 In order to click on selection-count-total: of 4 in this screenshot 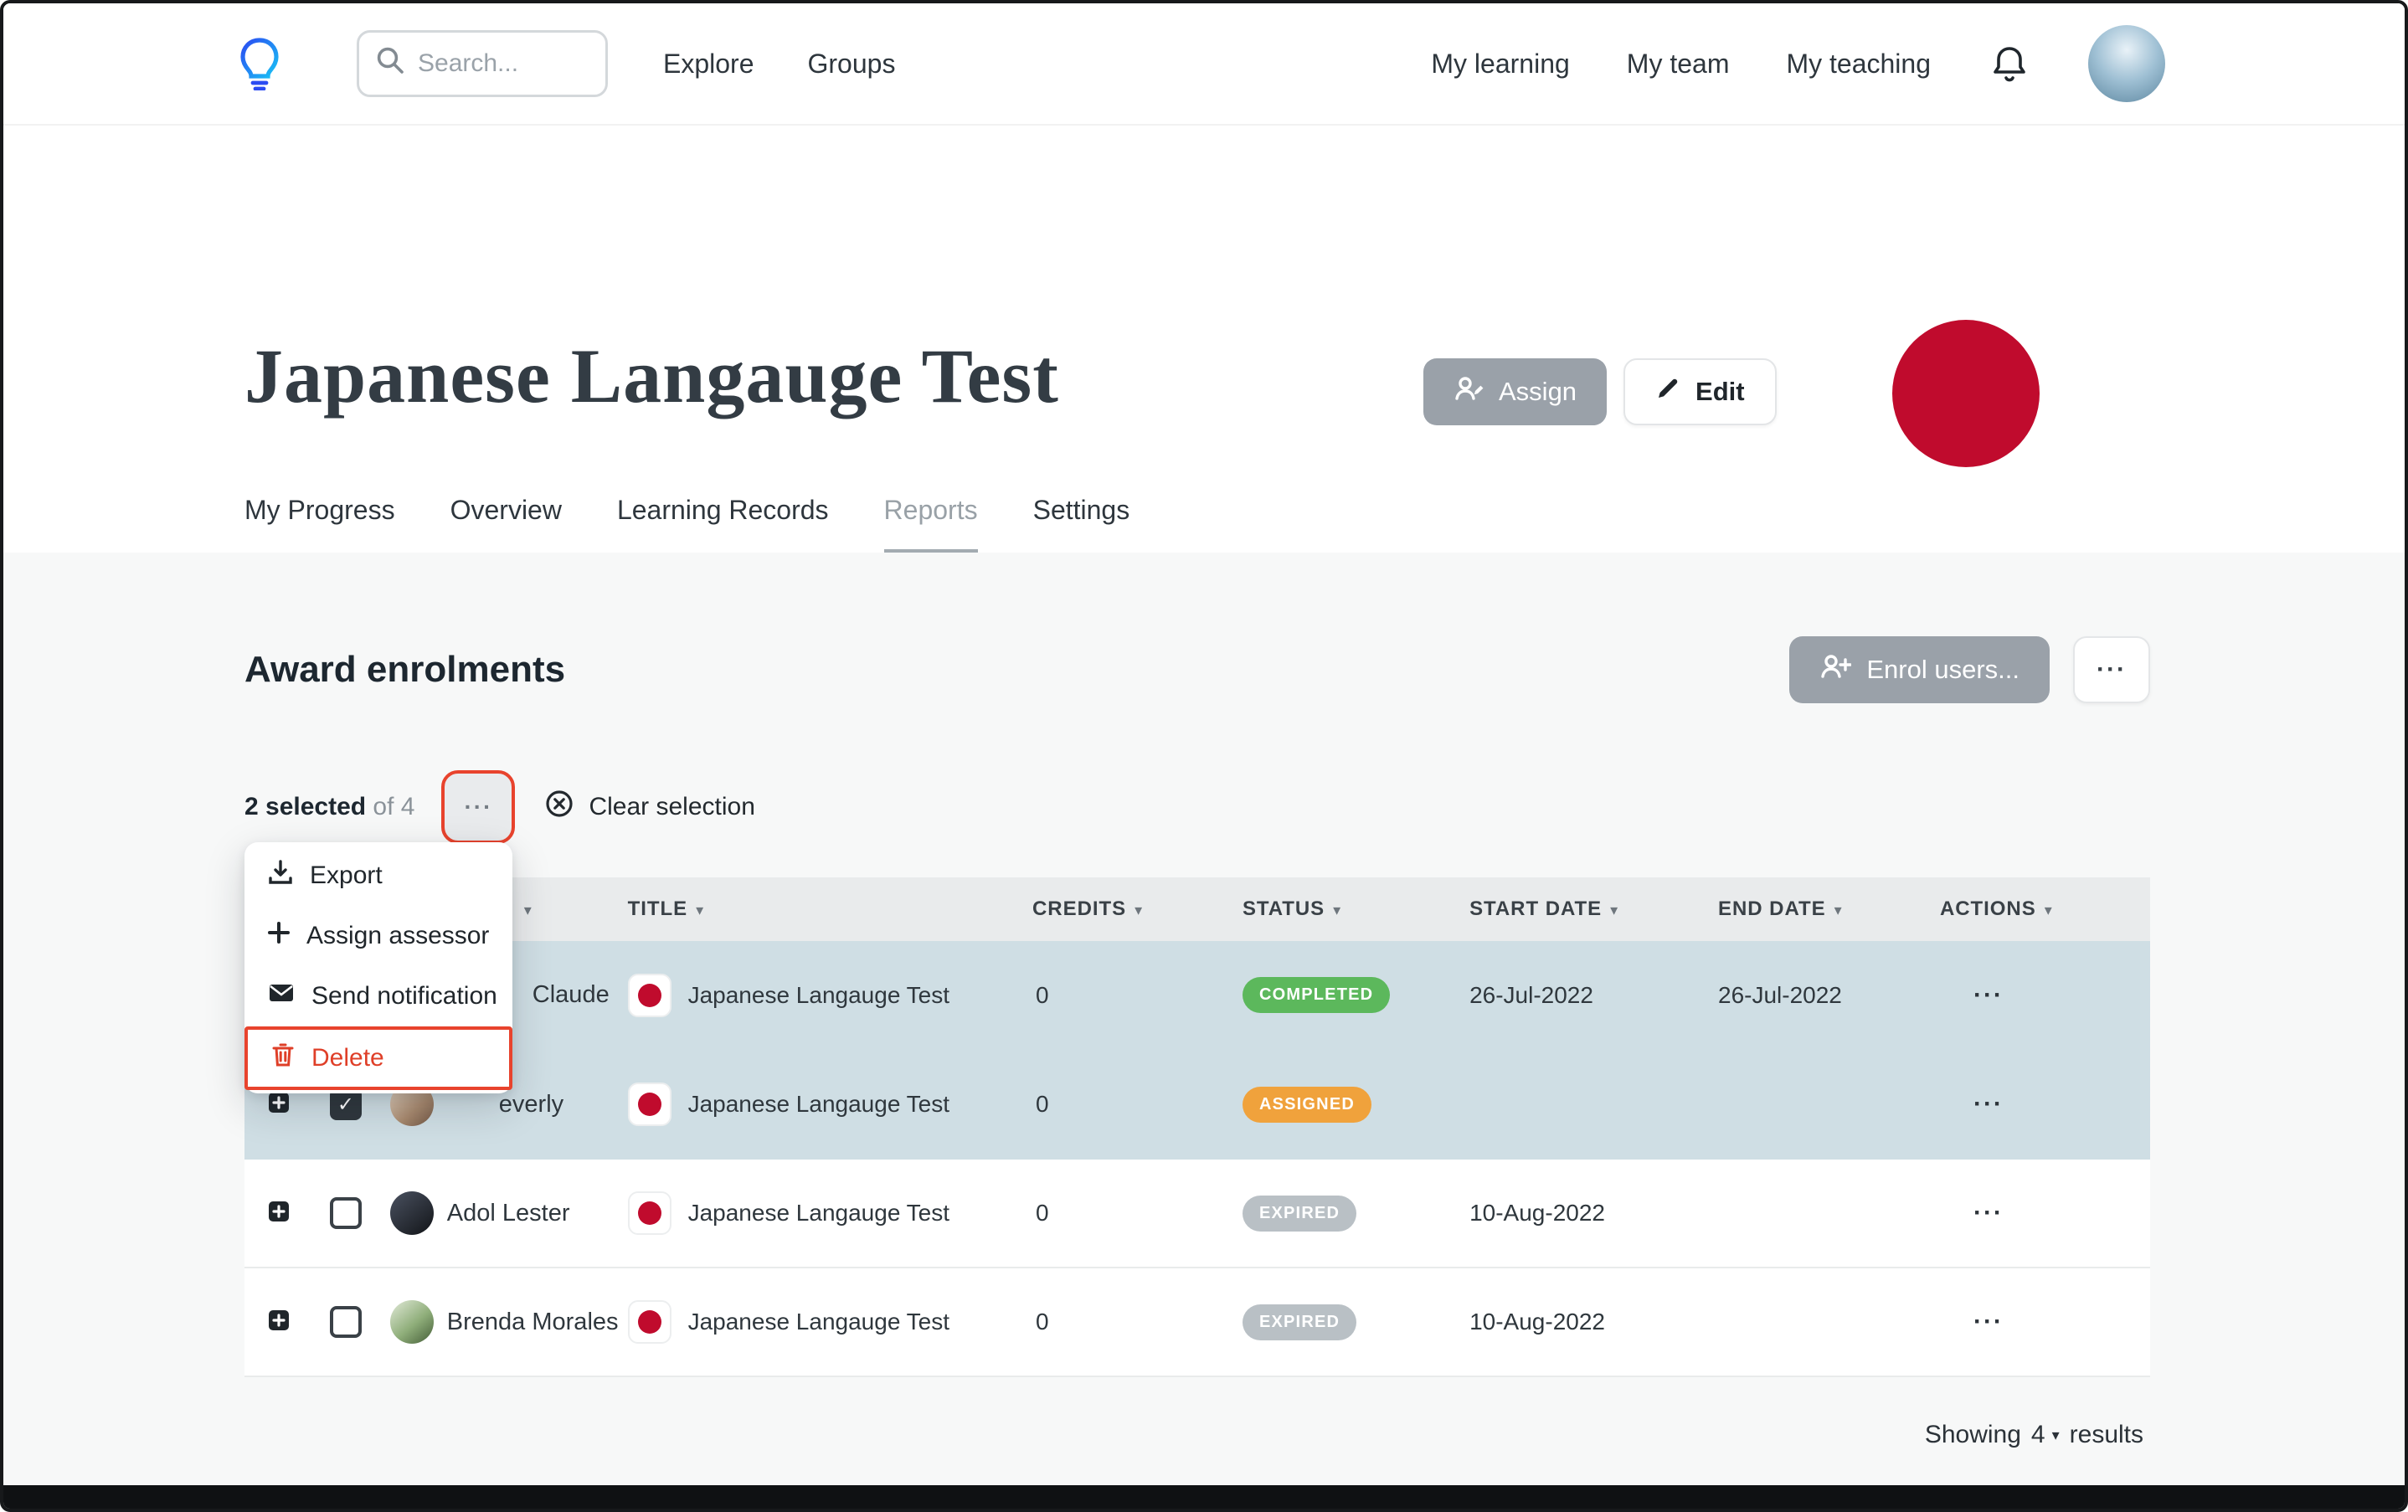, I will do `click(391, 806)`.